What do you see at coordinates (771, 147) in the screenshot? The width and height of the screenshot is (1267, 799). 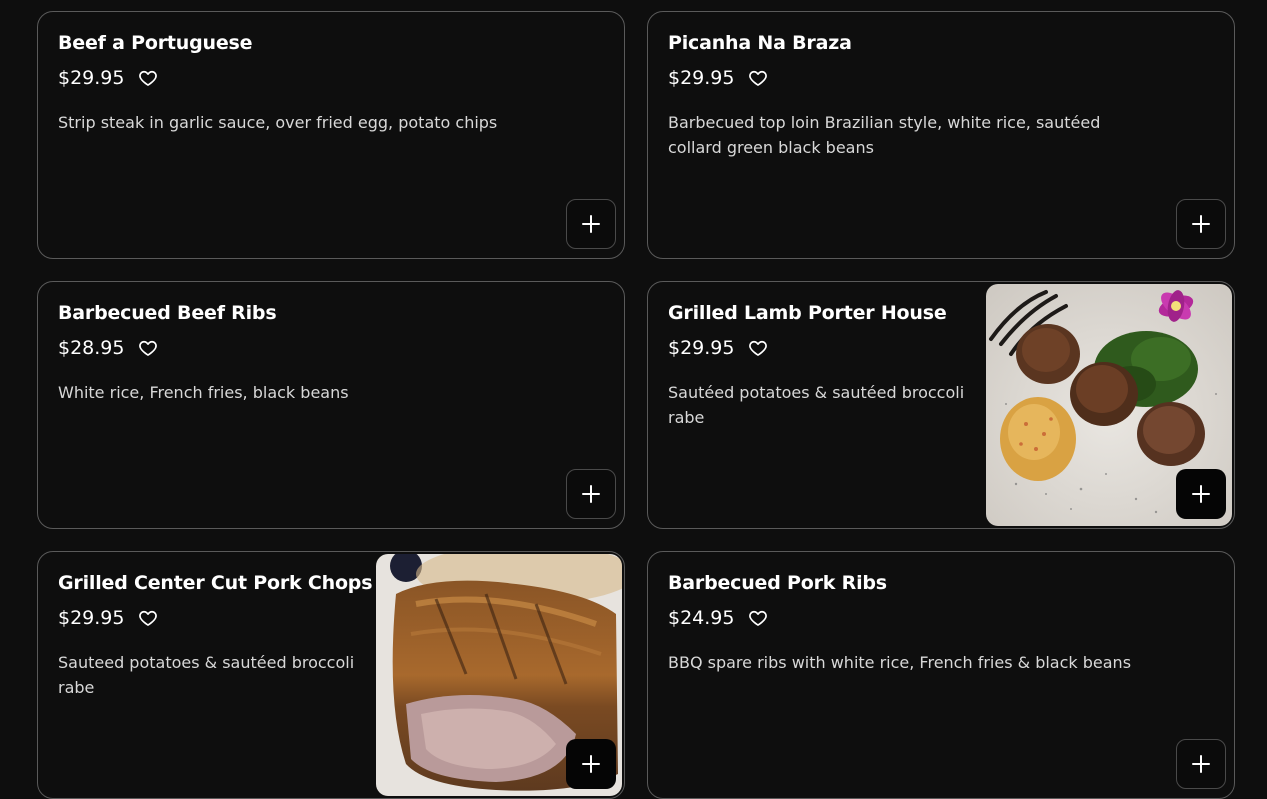 I see `item-description-line: collard green black beans` at bounding box center [771, 147].